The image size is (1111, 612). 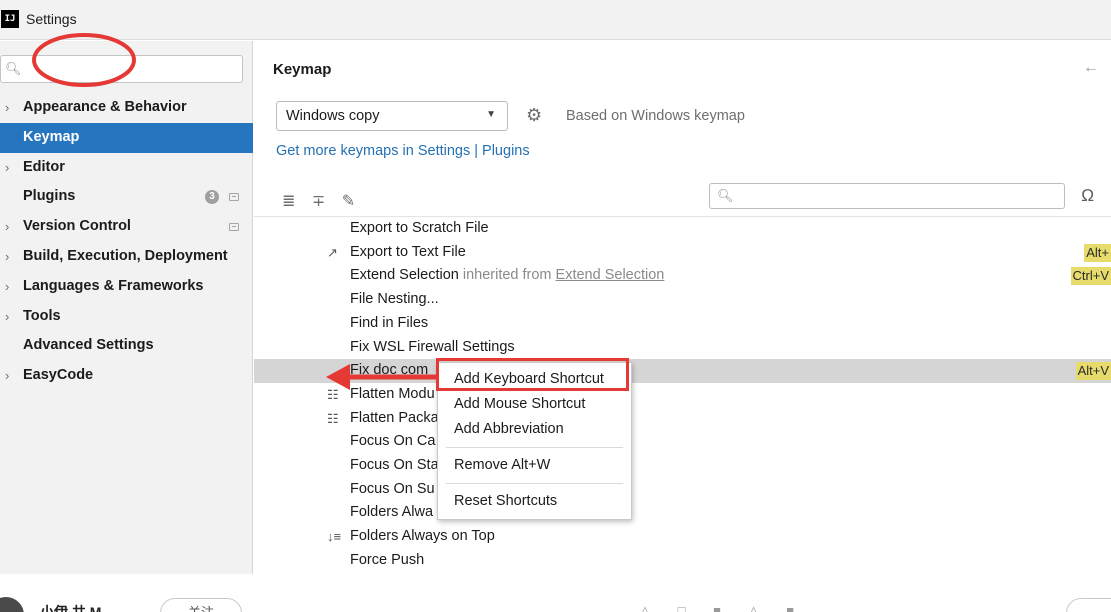 What do you see at coordinates (682, 561) in the screenshot?
I see `list-item: Force Push` at bounding box center [682, 561].